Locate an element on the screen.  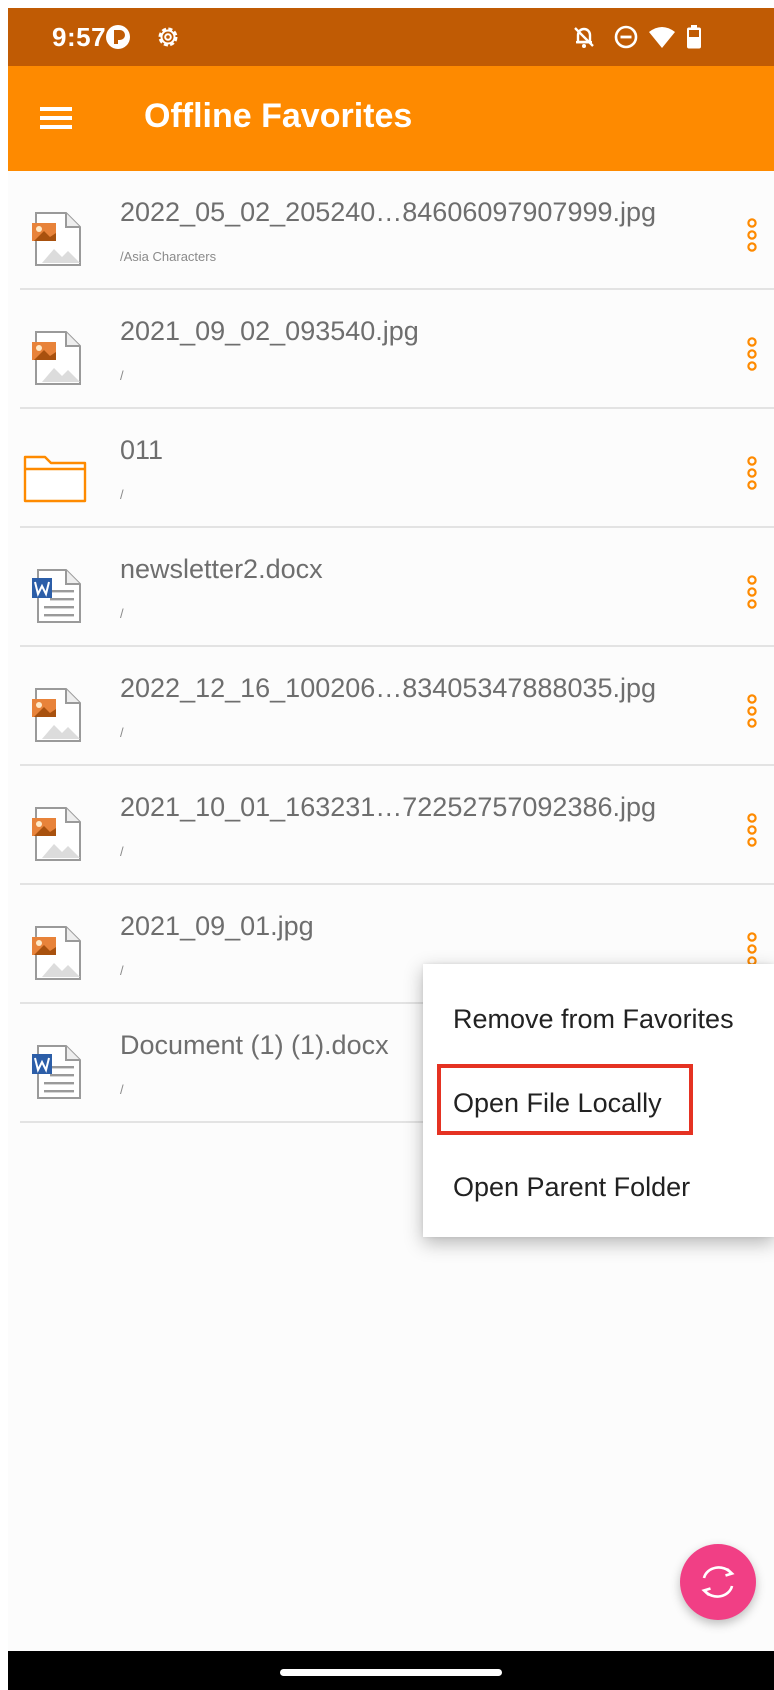
settings-icon is located at coordinates (168, 37).